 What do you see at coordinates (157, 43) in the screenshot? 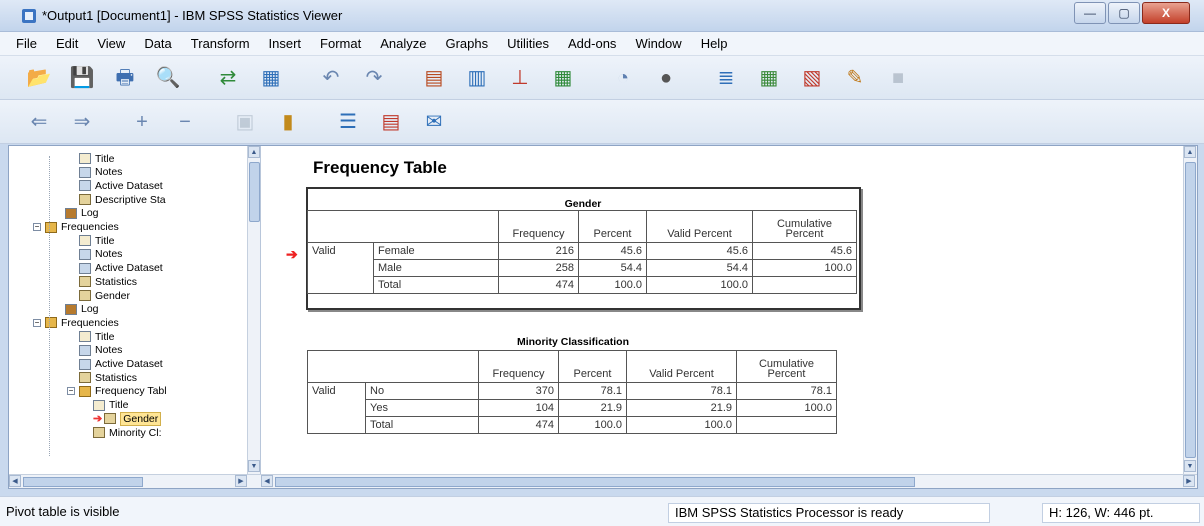
I see `menu-data: Data` at bounding box center [157, 43].